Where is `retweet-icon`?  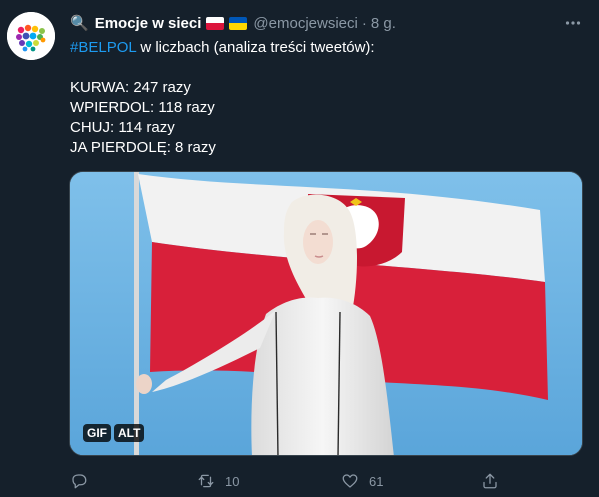 retweet-icon is located at coordinates (206, 481).